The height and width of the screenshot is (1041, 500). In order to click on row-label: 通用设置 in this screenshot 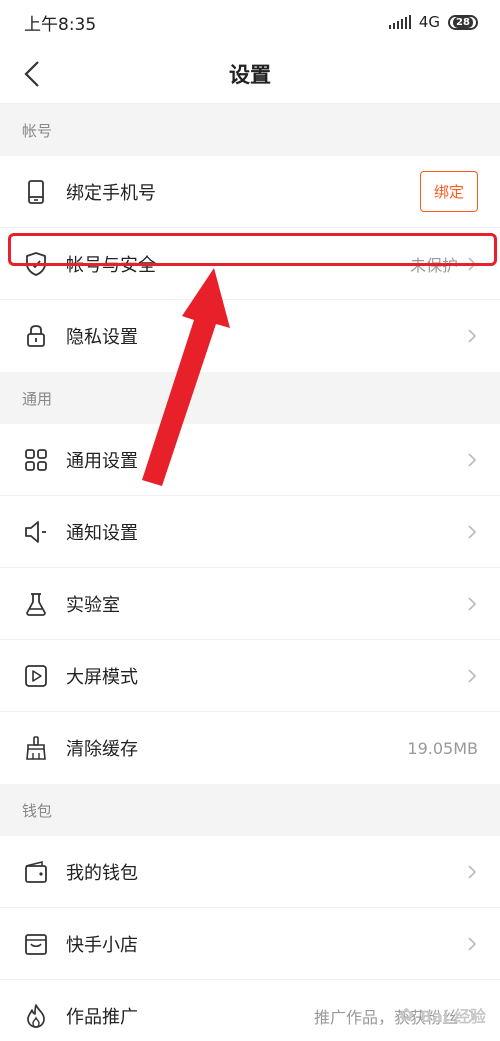, I will do `click(102, 461)`.